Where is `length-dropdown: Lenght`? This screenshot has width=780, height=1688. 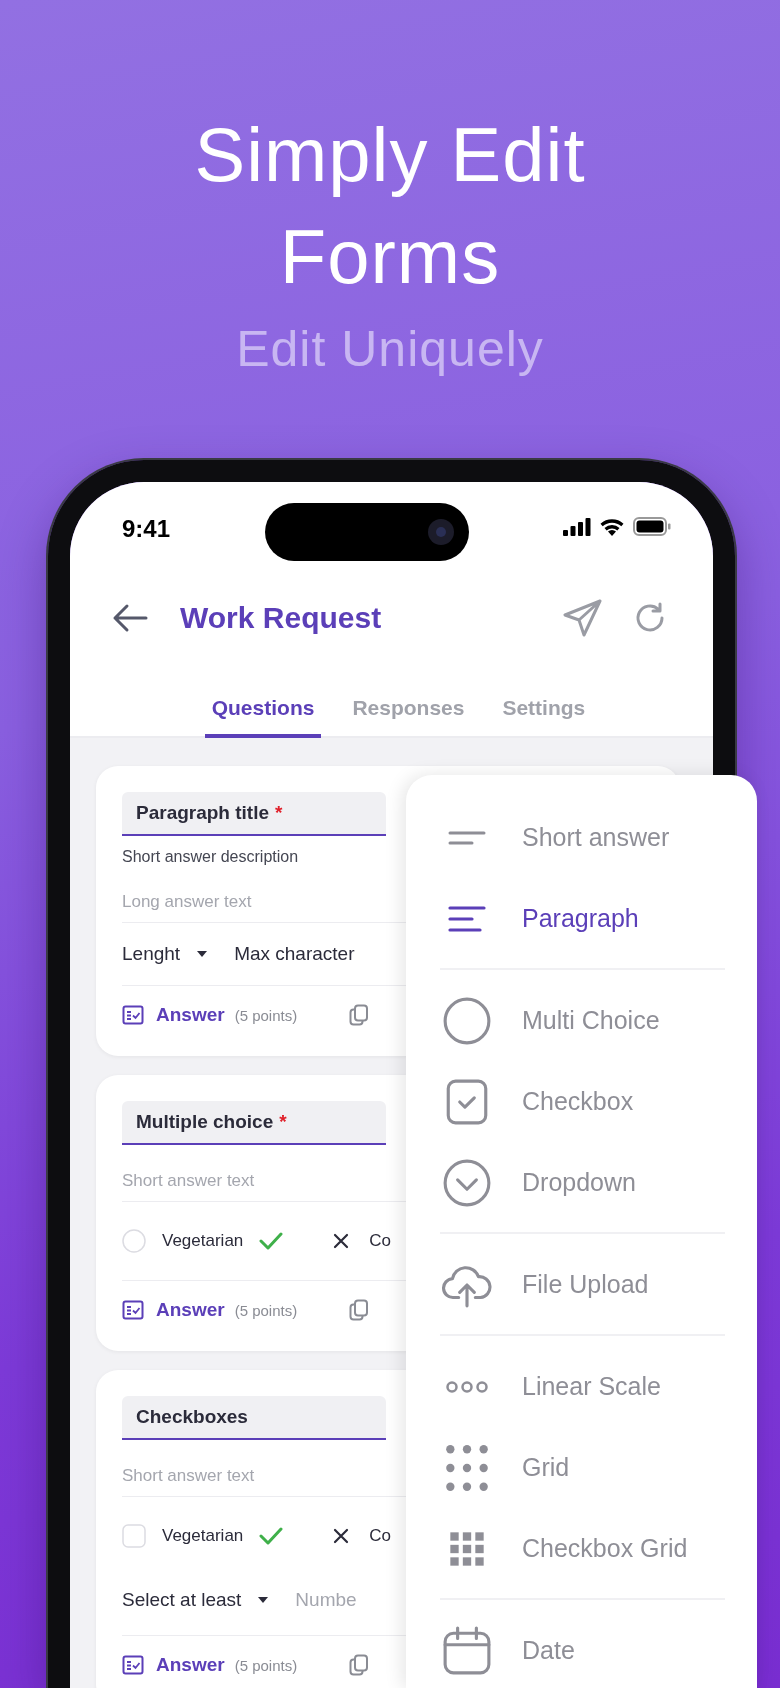 length-dropdown: Lenght is located at coordinates (151, 954).